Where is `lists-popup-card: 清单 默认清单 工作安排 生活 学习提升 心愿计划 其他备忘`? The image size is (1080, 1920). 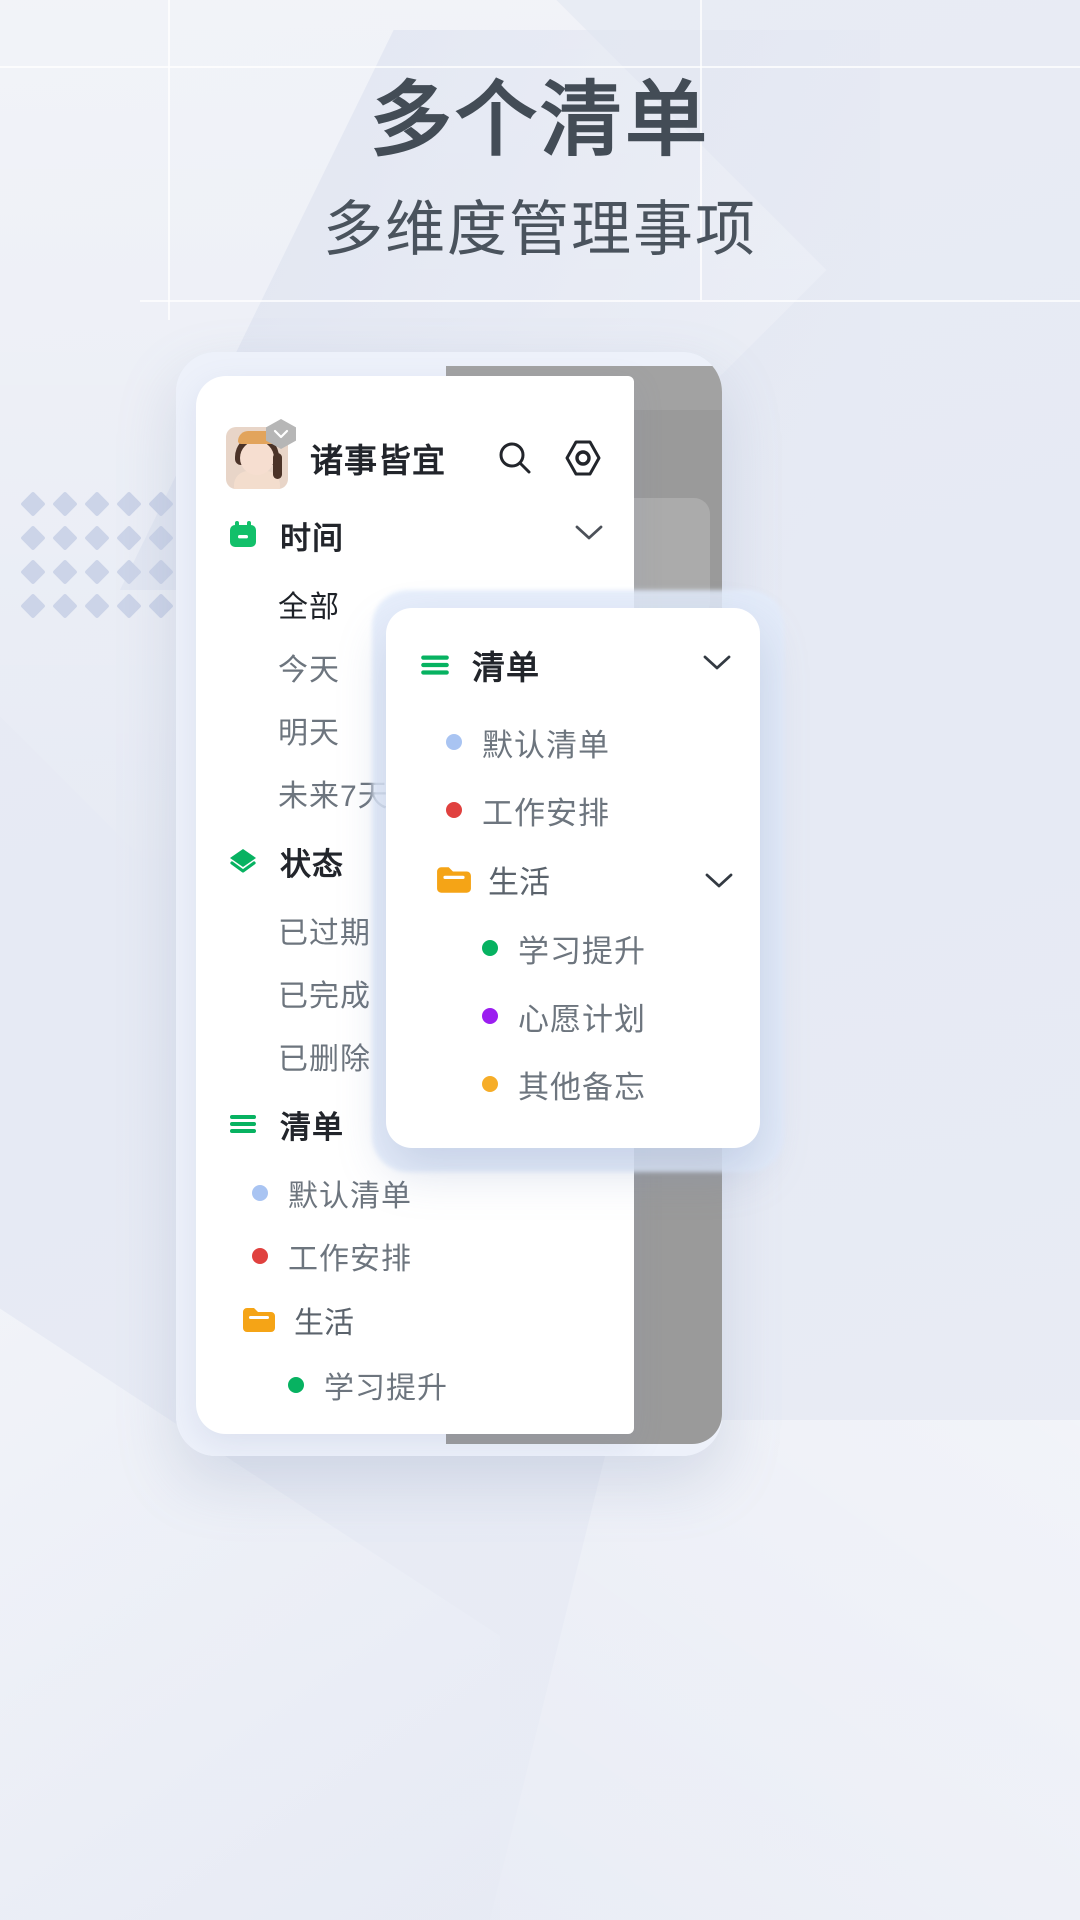
lists-popup-card: 清单 默认清单 工作安排 生活 学习提升 心愿计划 其他备忘 is located at coordinates (573, 878).